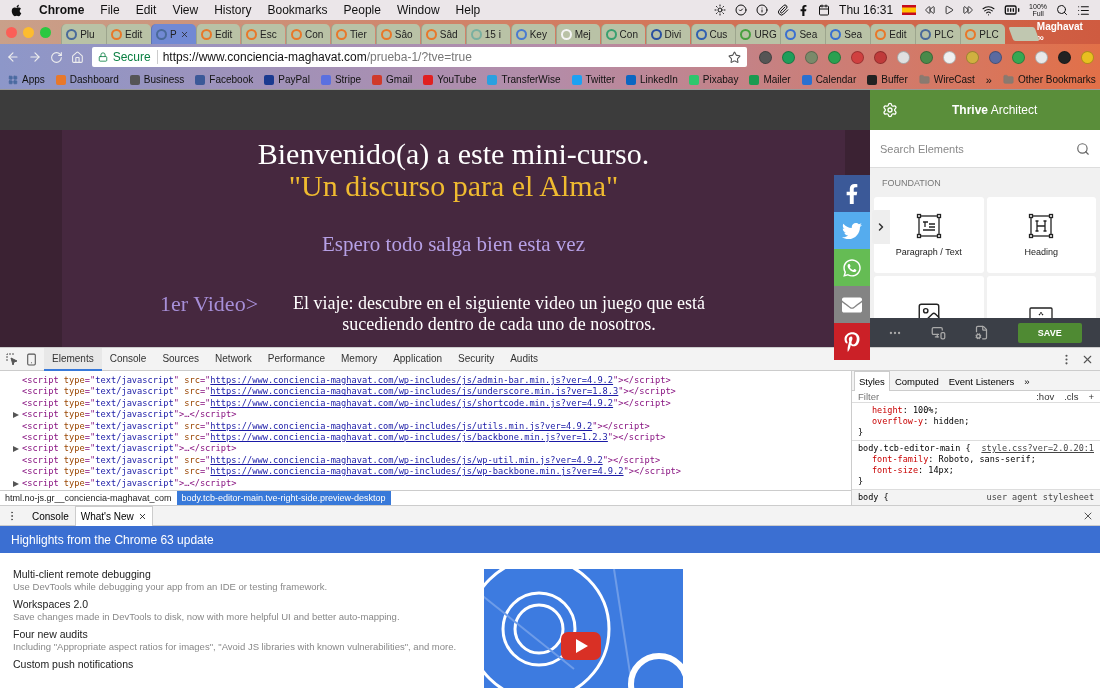 This screenshot has height=688, width=1100. I want to click on styles-tab: Computed, so click(916, 380).